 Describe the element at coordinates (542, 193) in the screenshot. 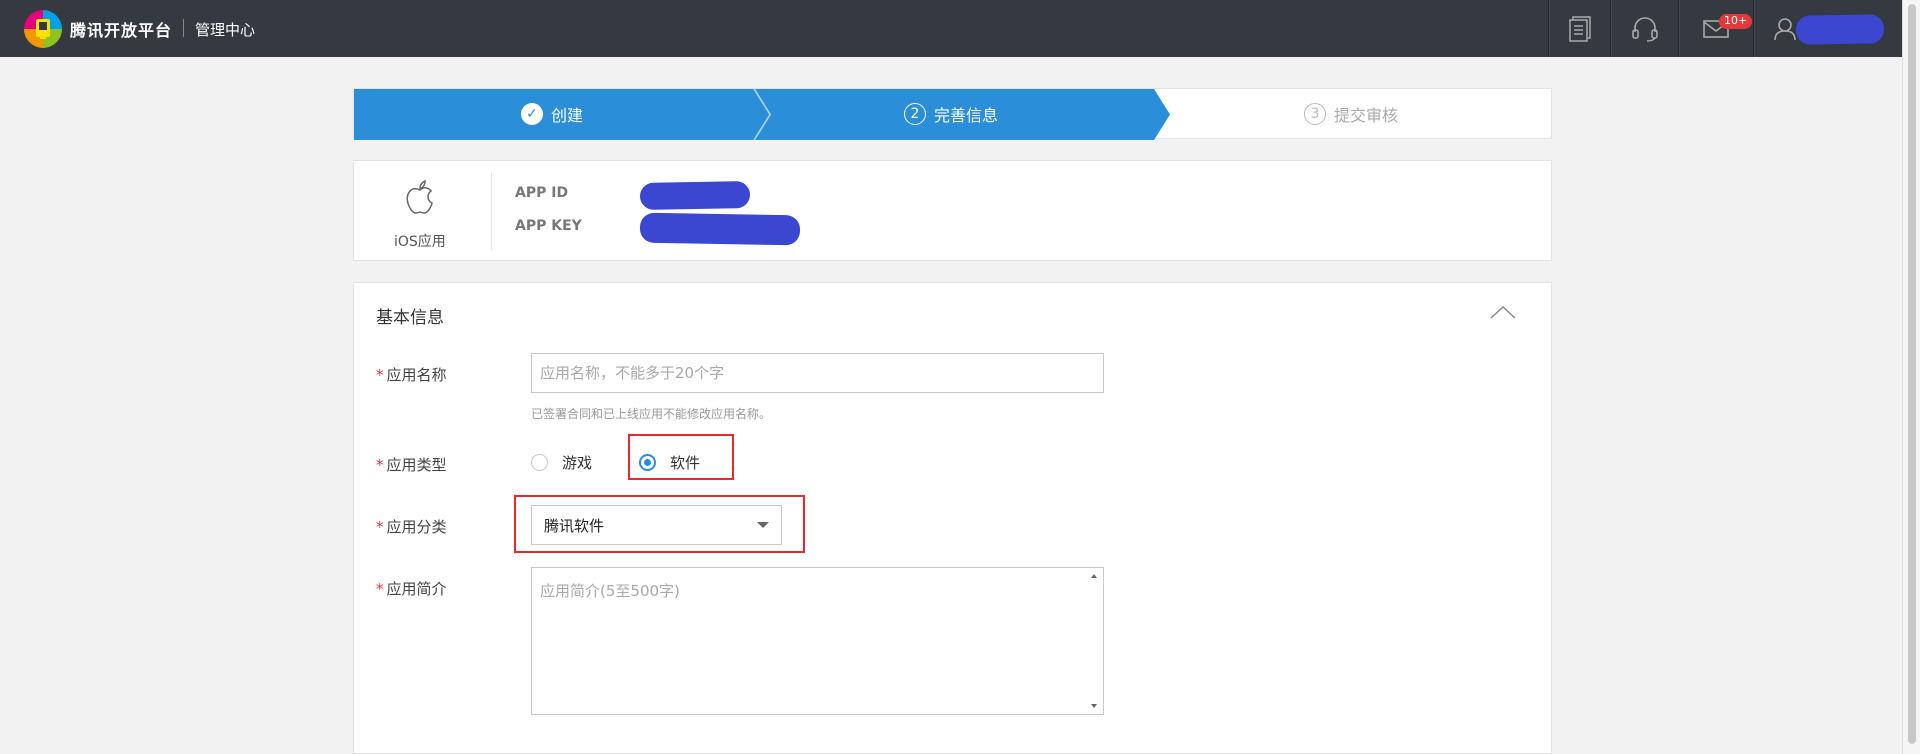

I see `app-id-label: APP ID` at that location.